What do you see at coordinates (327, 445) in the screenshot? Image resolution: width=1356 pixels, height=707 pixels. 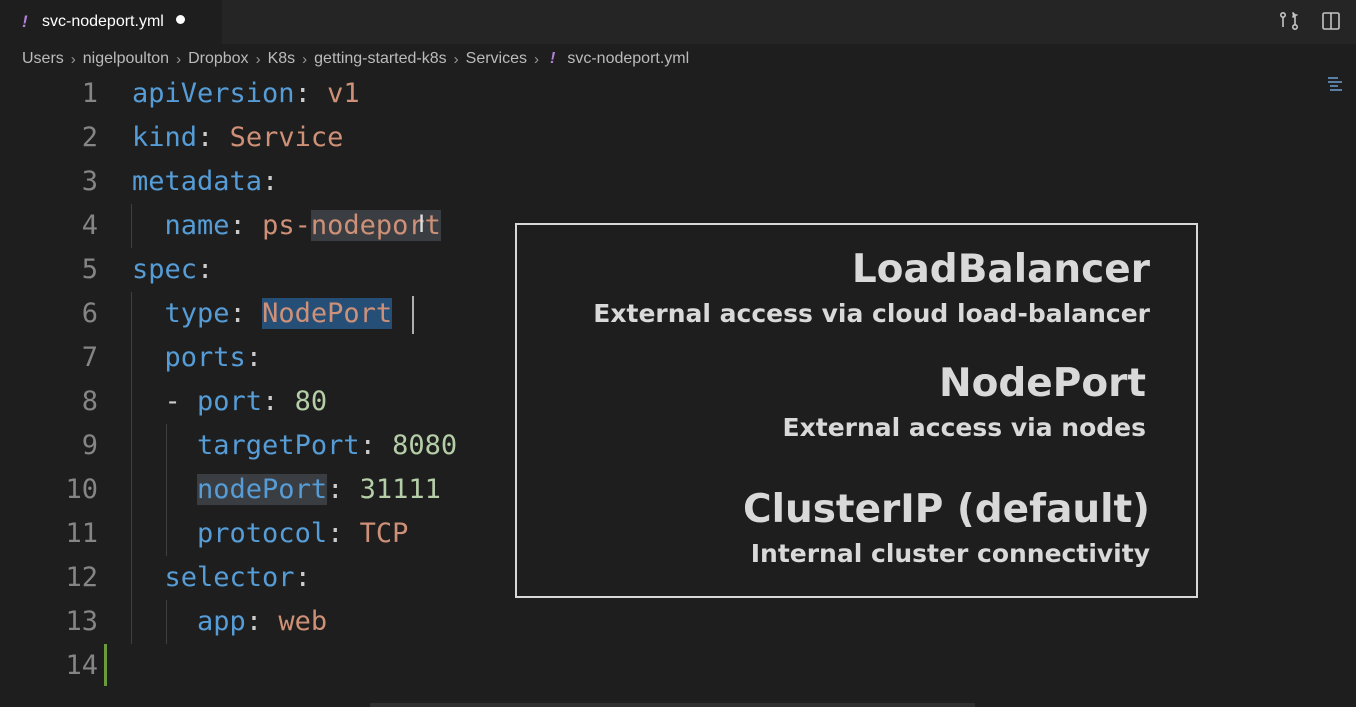 I see `code-text: targetPort: 8080` at bounding box center [327, 445].